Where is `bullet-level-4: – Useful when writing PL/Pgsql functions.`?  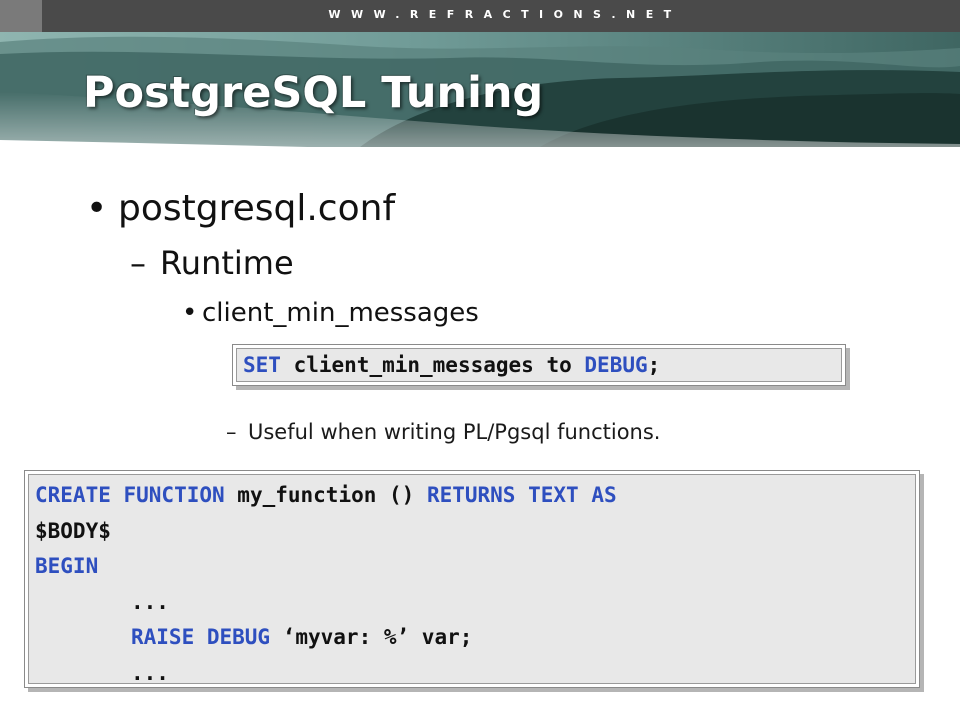
bullet-level-4: – Useful when writing PL/Pgsql functions. is located at coordinates (443, 432).